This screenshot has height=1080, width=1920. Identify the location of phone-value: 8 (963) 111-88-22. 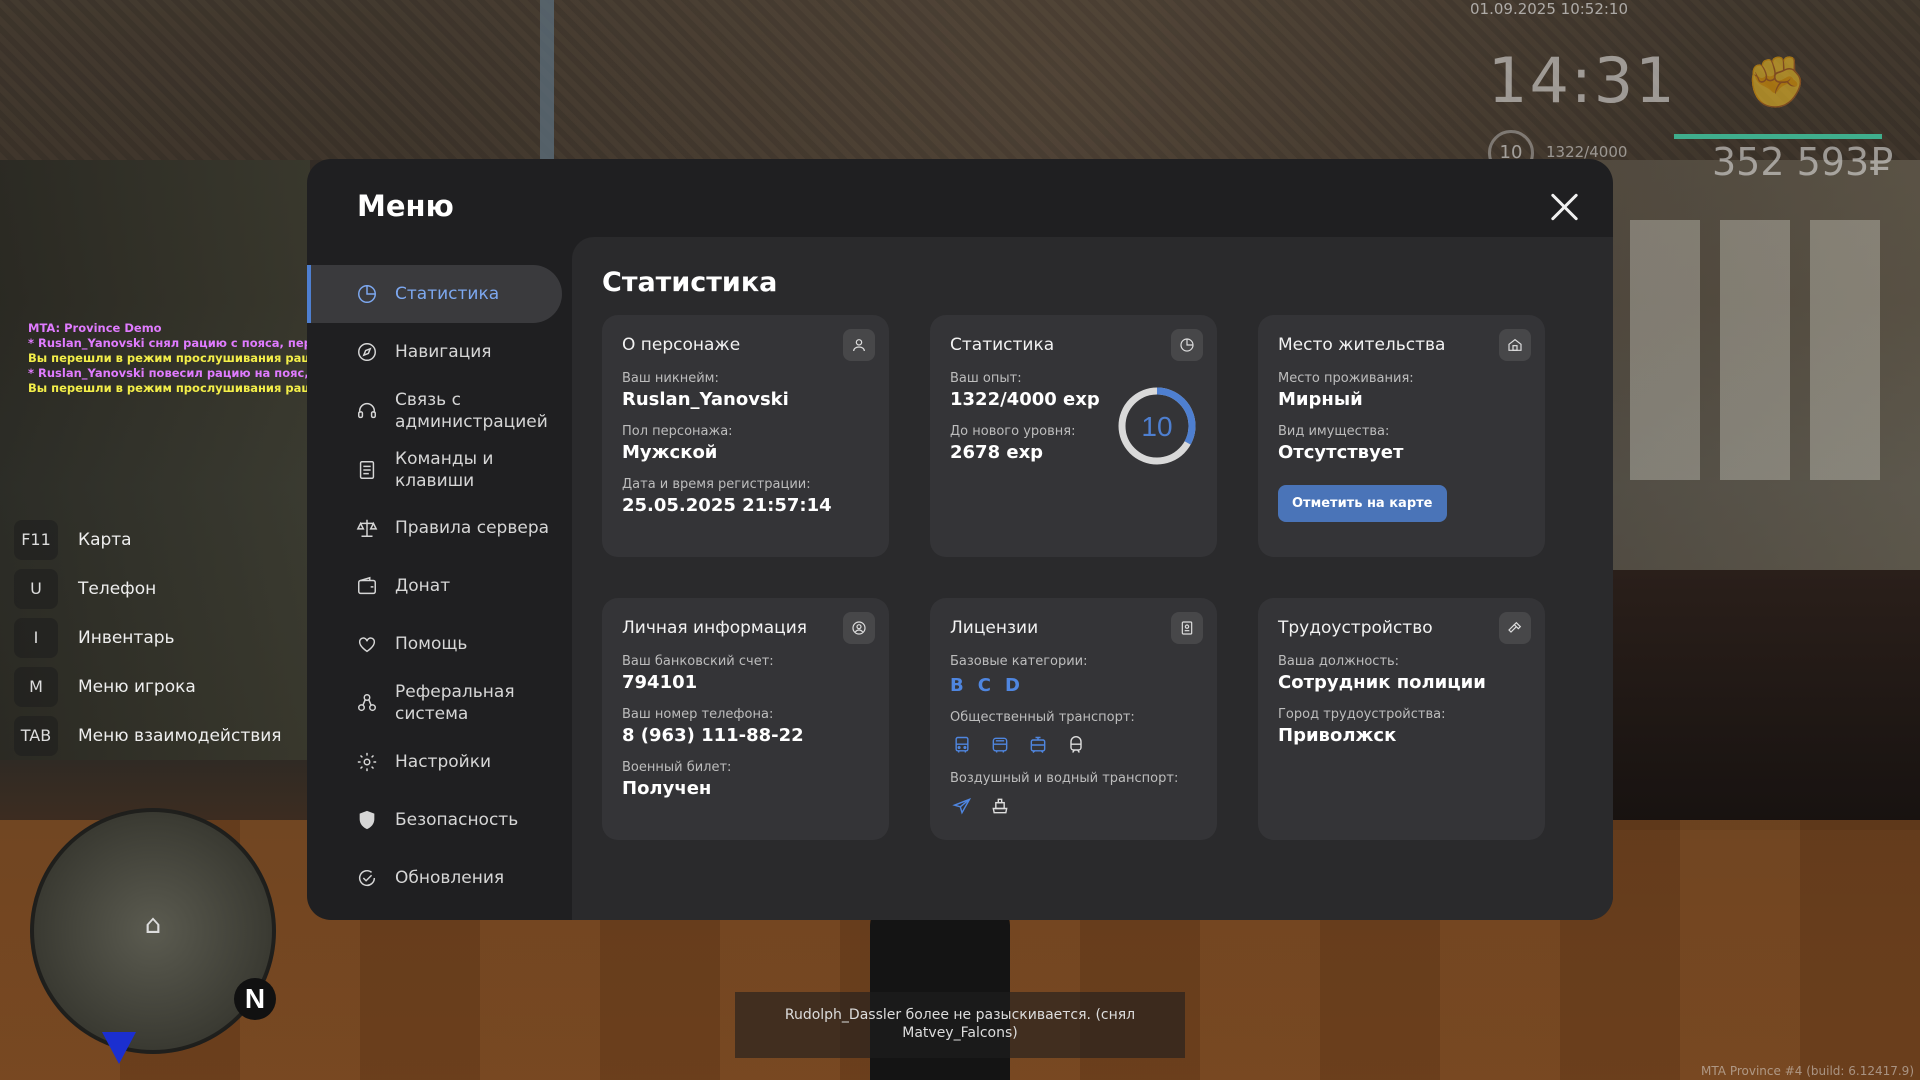
(713, 735).